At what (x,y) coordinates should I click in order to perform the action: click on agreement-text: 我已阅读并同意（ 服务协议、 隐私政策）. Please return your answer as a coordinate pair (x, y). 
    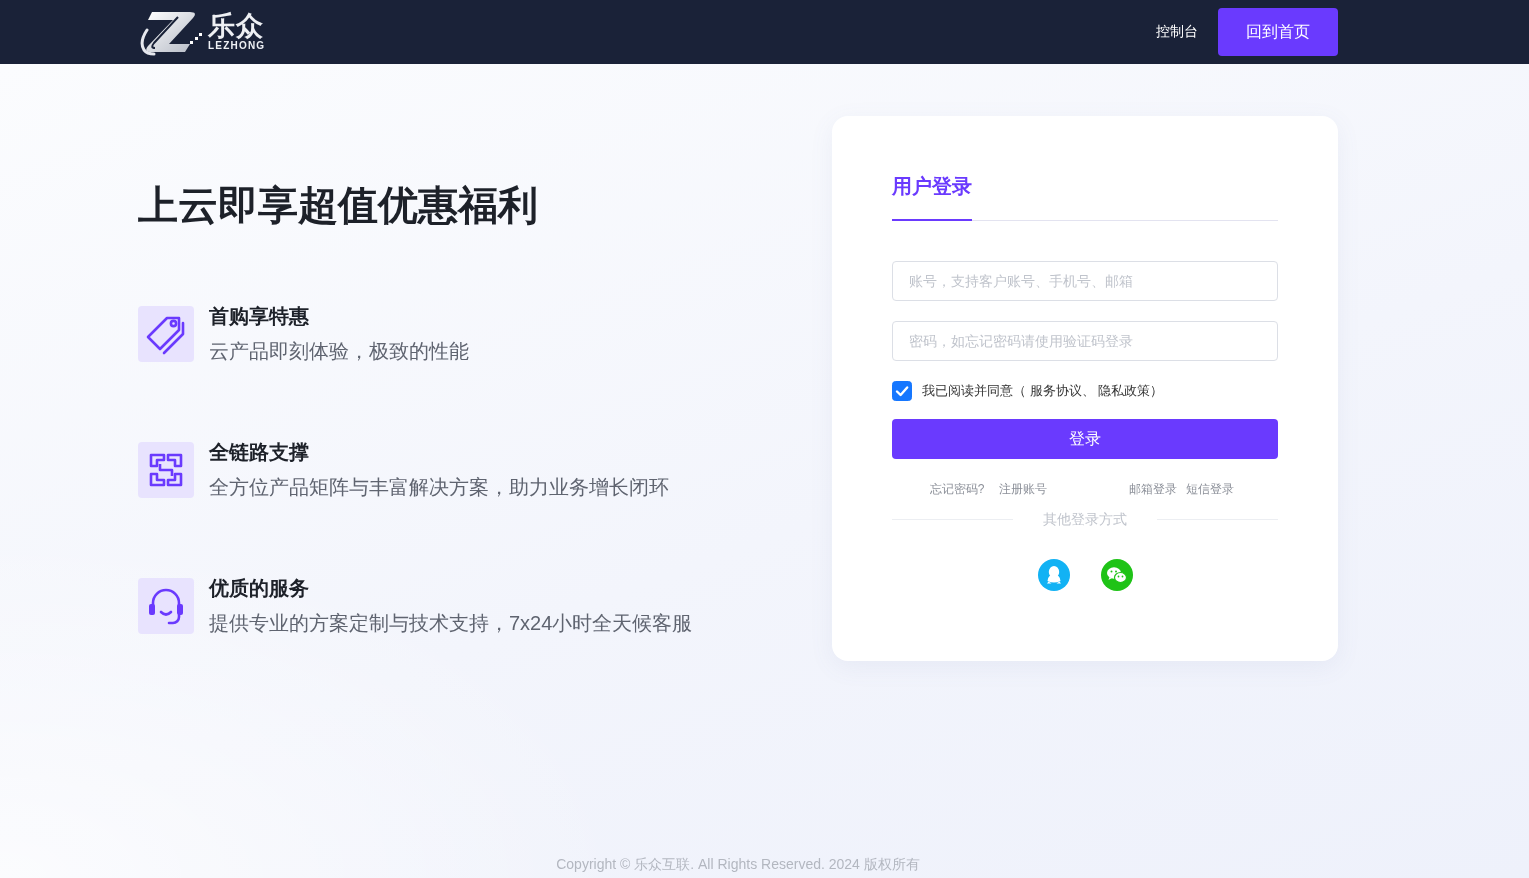
    Looking at the image, I should click on (1043, 391).